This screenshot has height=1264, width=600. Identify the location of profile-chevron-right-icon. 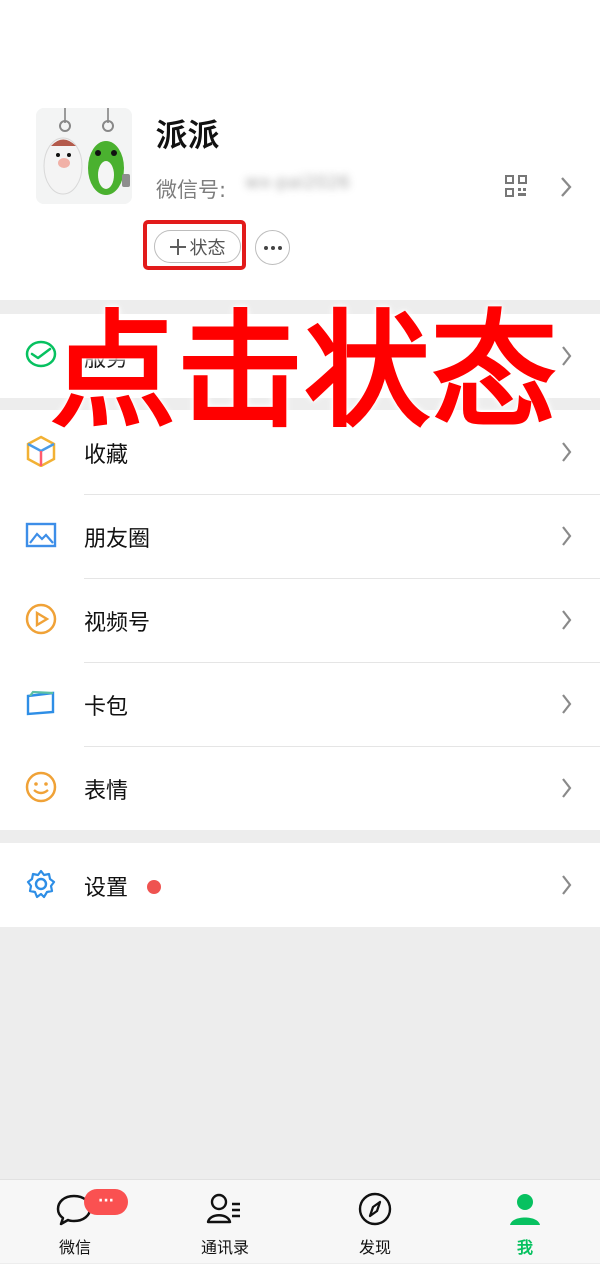
(566, 187).